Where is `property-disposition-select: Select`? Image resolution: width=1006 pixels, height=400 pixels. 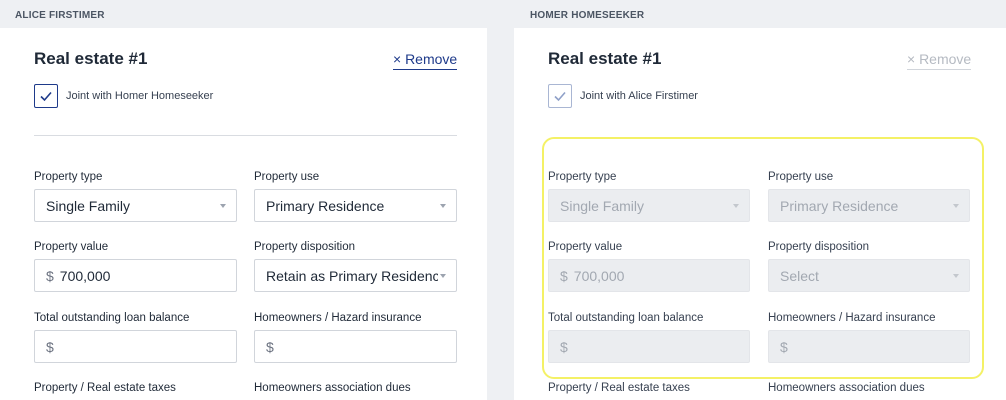
property-disposition-select: Select is located at coordinates (869, 275).